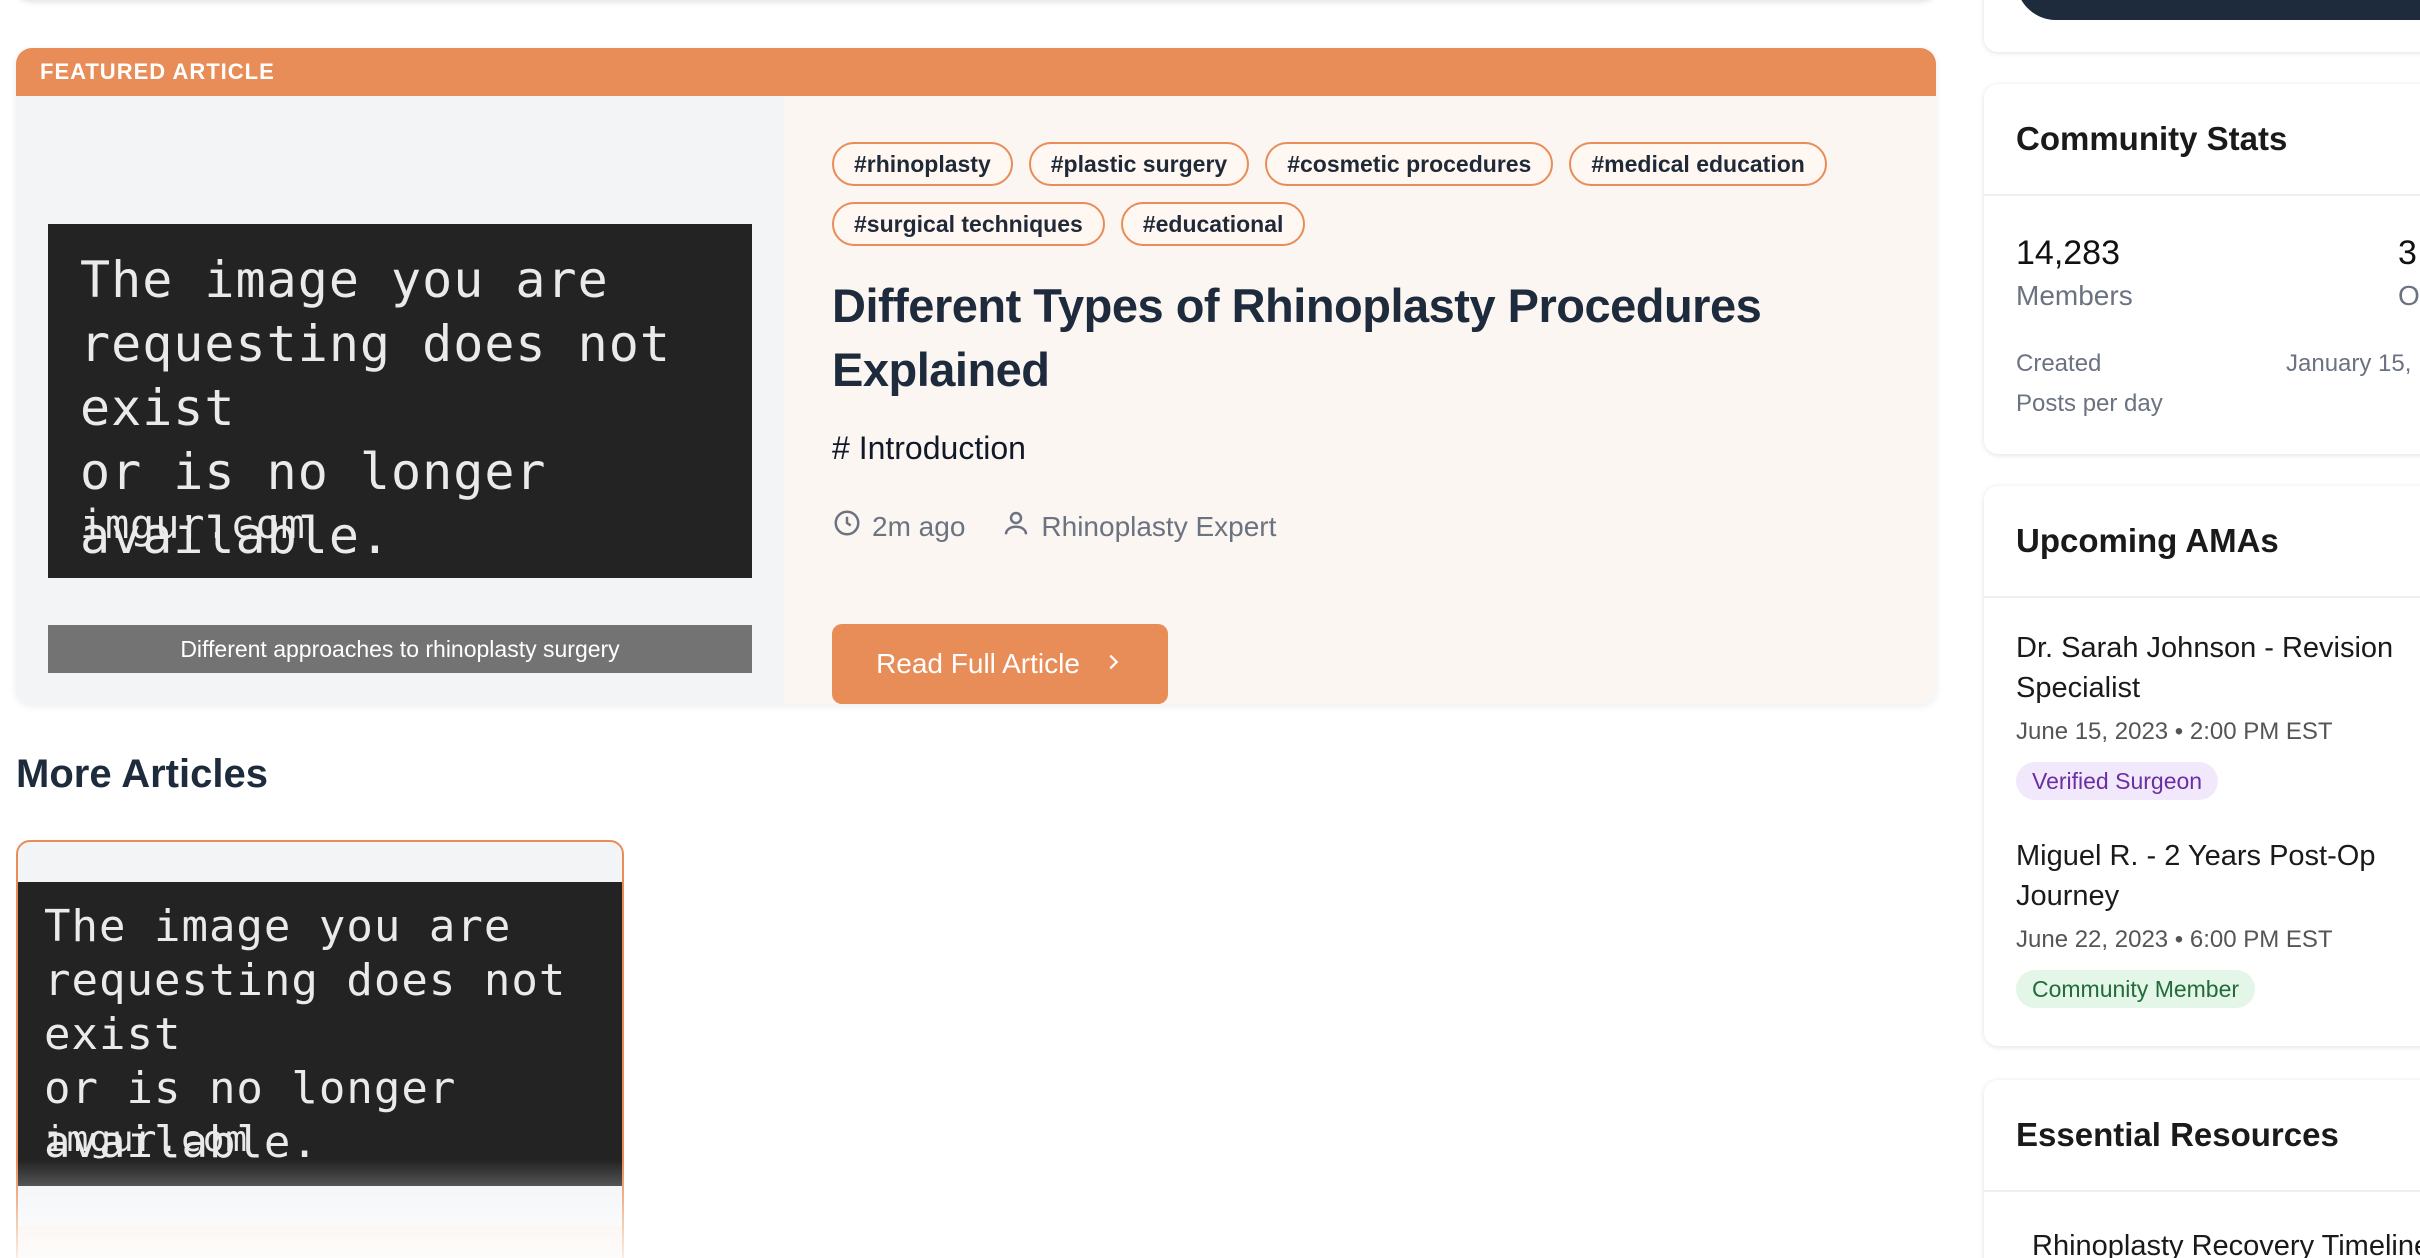  Describe the element at coordinates (2074, 295) in the screenshot. I see `members-label: Members` at that location.